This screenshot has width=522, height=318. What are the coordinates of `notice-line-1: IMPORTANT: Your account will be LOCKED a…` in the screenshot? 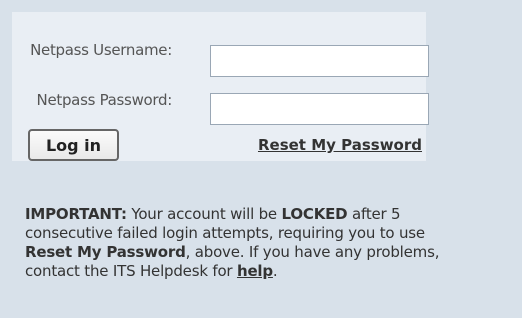 It's located at (272, 214).